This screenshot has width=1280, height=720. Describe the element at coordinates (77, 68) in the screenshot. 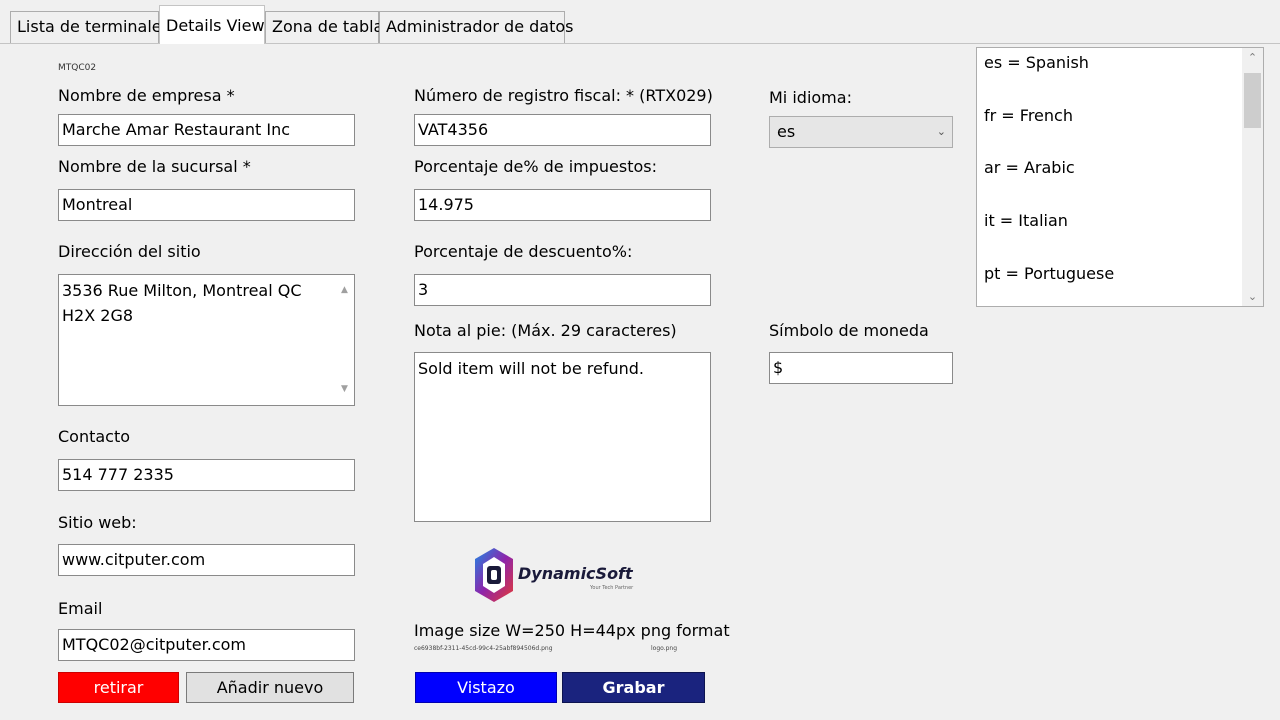

I see `record-code: MTQC02` at that location.